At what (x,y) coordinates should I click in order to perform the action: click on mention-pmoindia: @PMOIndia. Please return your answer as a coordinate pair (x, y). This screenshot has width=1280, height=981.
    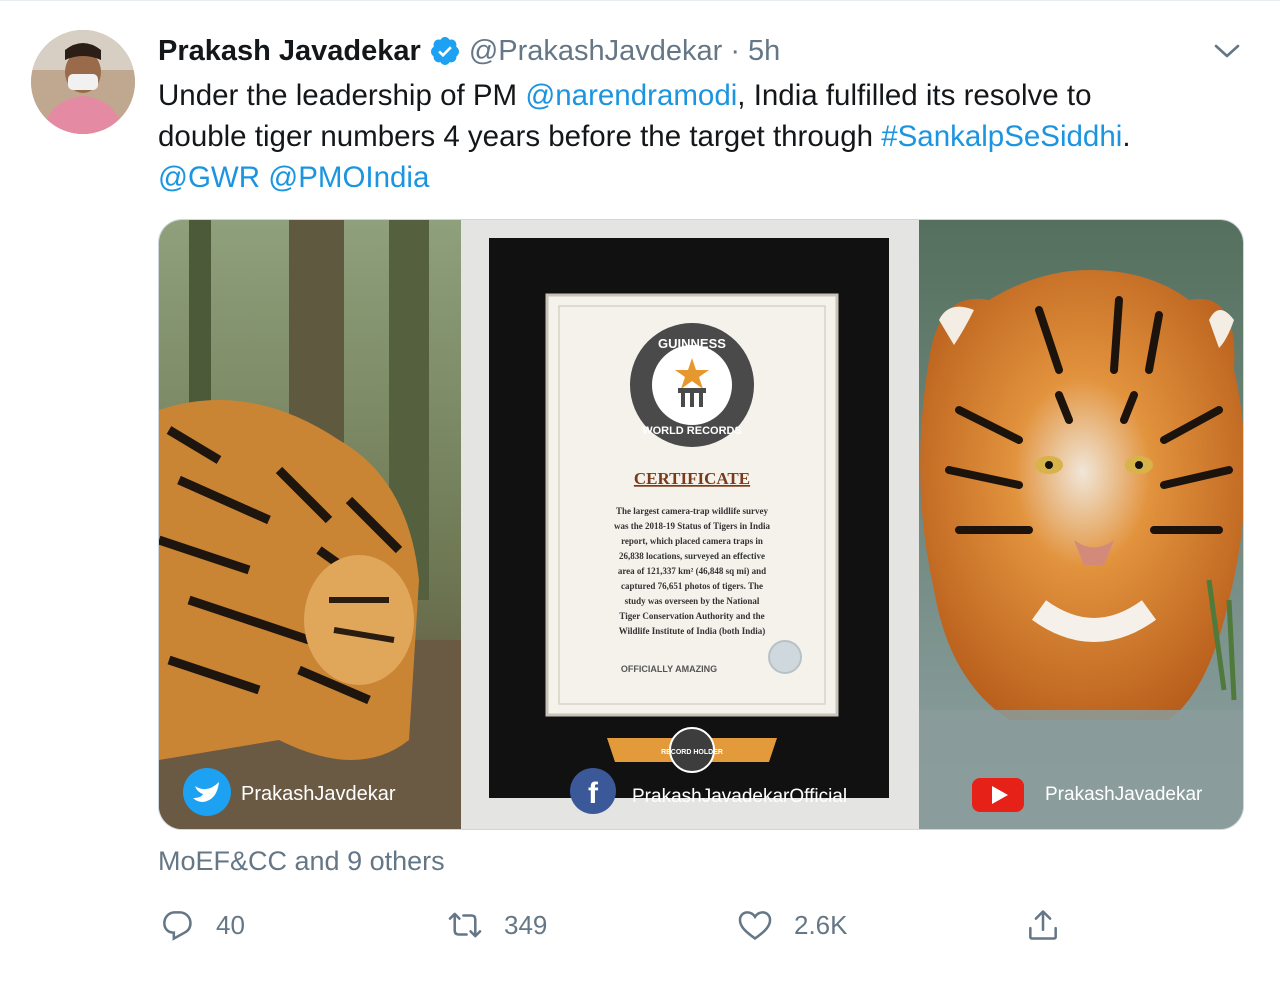
    Looking at the image, I should click on (348, 177).